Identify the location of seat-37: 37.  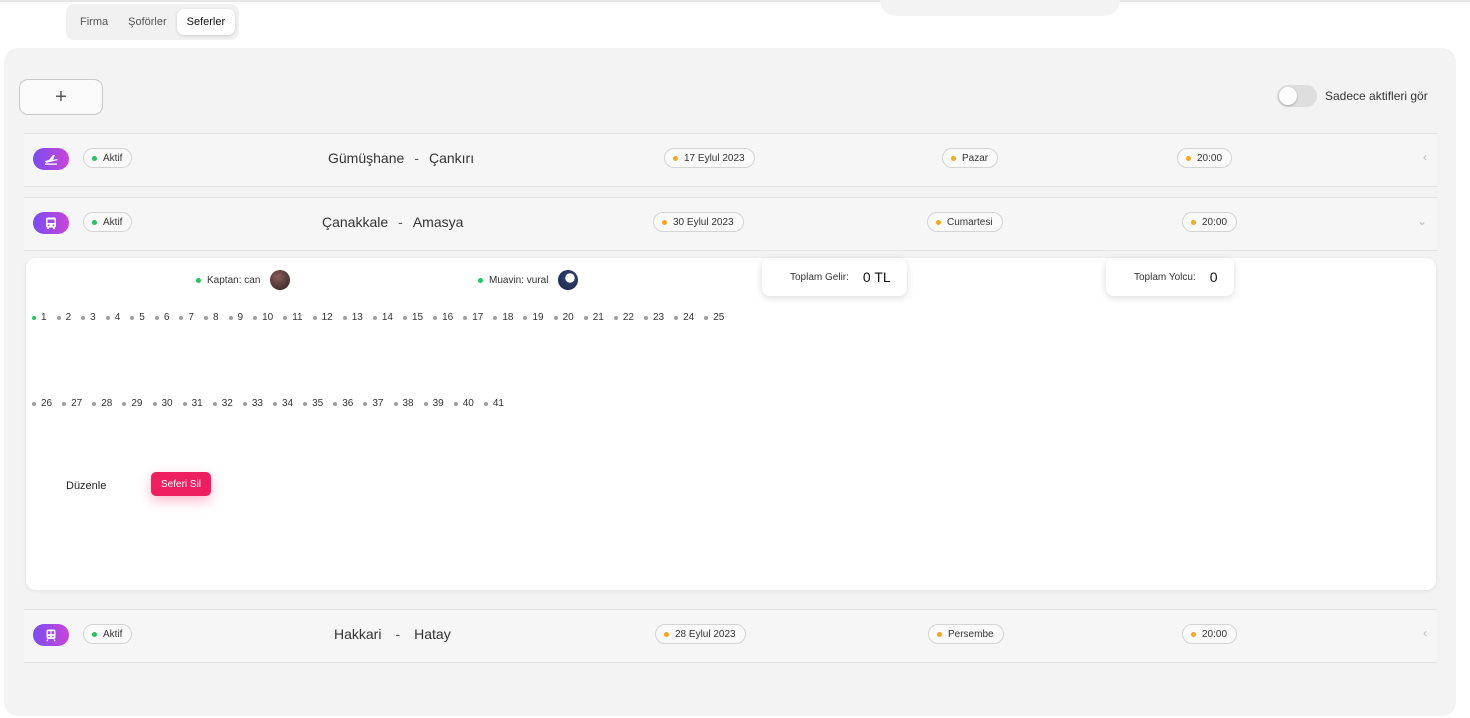
(373, 403).